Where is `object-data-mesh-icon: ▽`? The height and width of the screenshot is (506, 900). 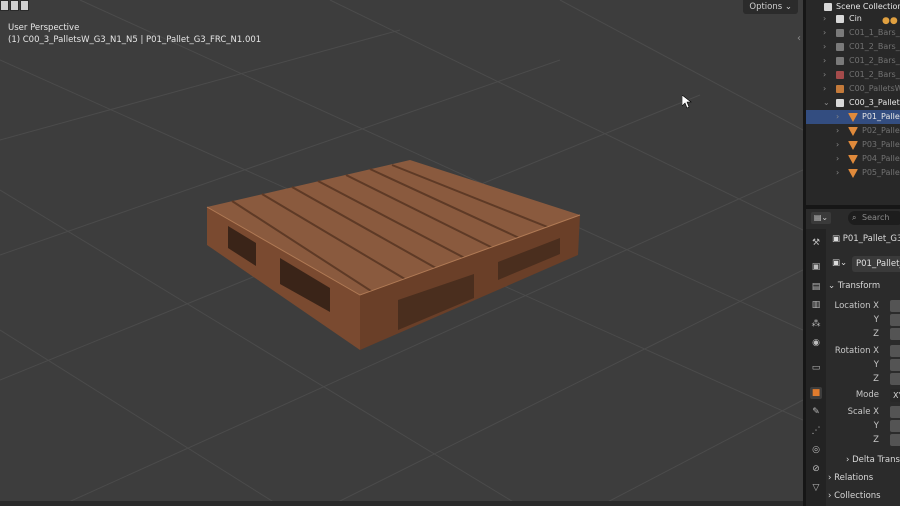 object-data-mesh-icon: ▽ is located at coordinates (816, 488).